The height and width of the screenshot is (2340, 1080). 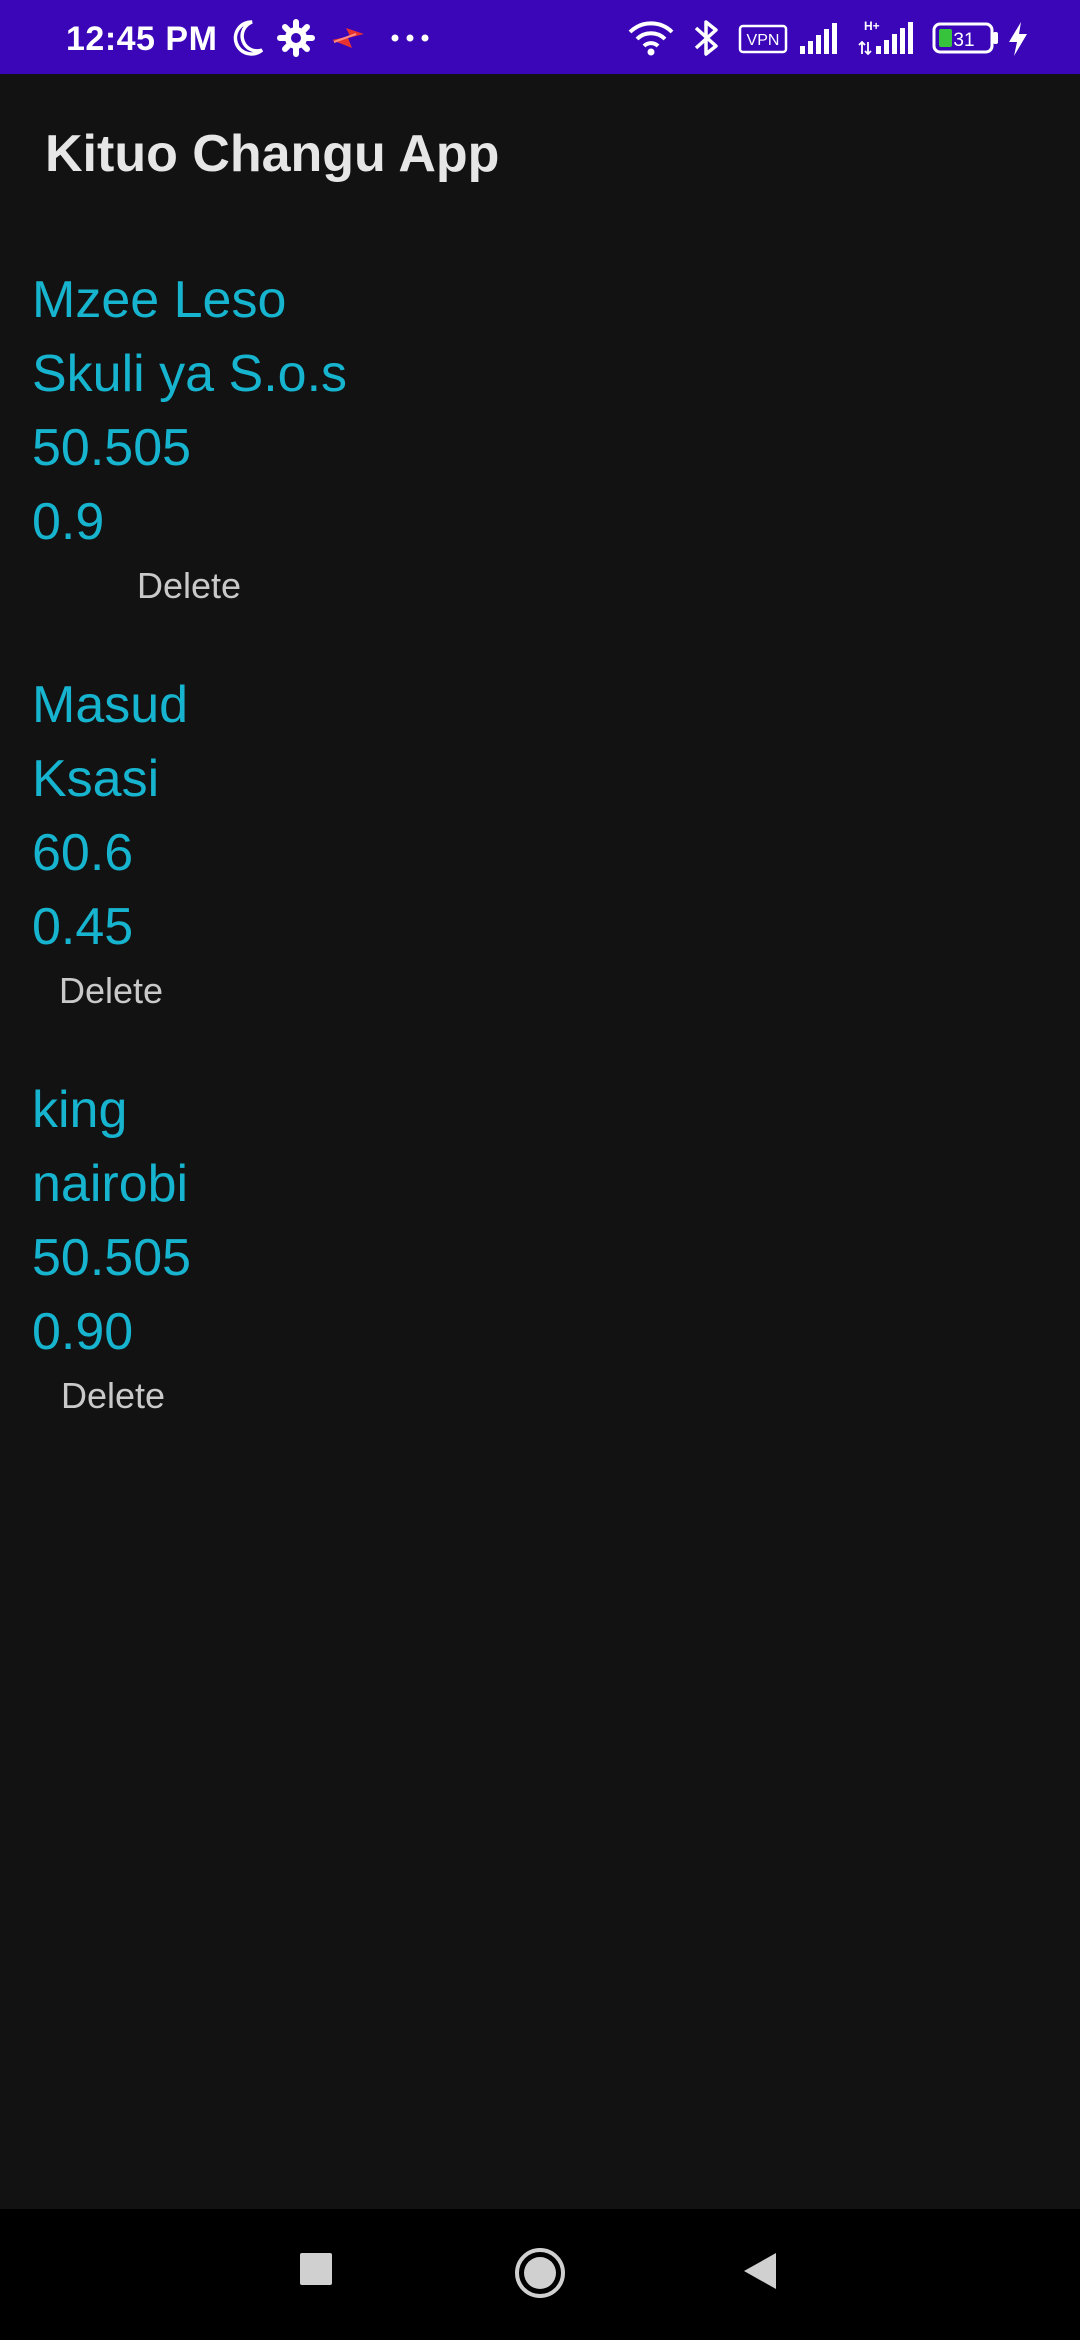 I want to click on network-type-label: H+, so click(x=872, y=26).